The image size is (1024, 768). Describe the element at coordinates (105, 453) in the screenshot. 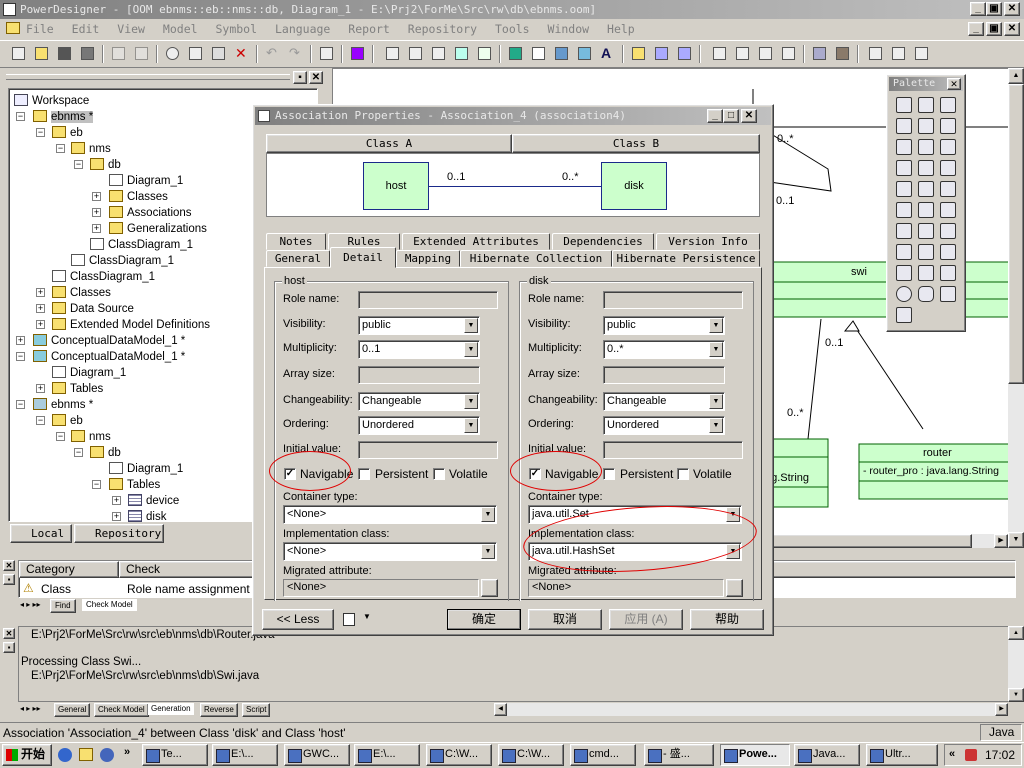

I see `tree-item-db: db` at that location.